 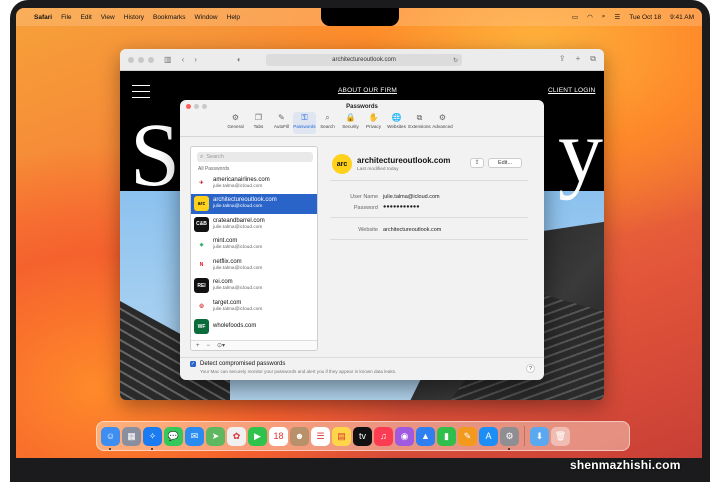 I want to click on tab-privacy: ✋ Privacy, so click(x=373, y=123).